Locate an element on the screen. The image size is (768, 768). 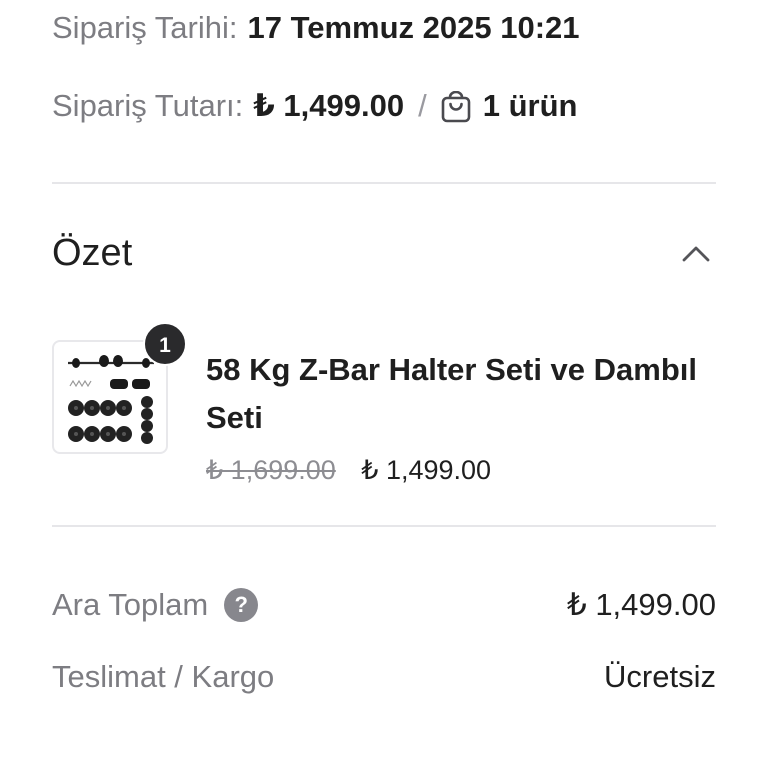
chevron-up-icon is located at coordinates (696, 254).